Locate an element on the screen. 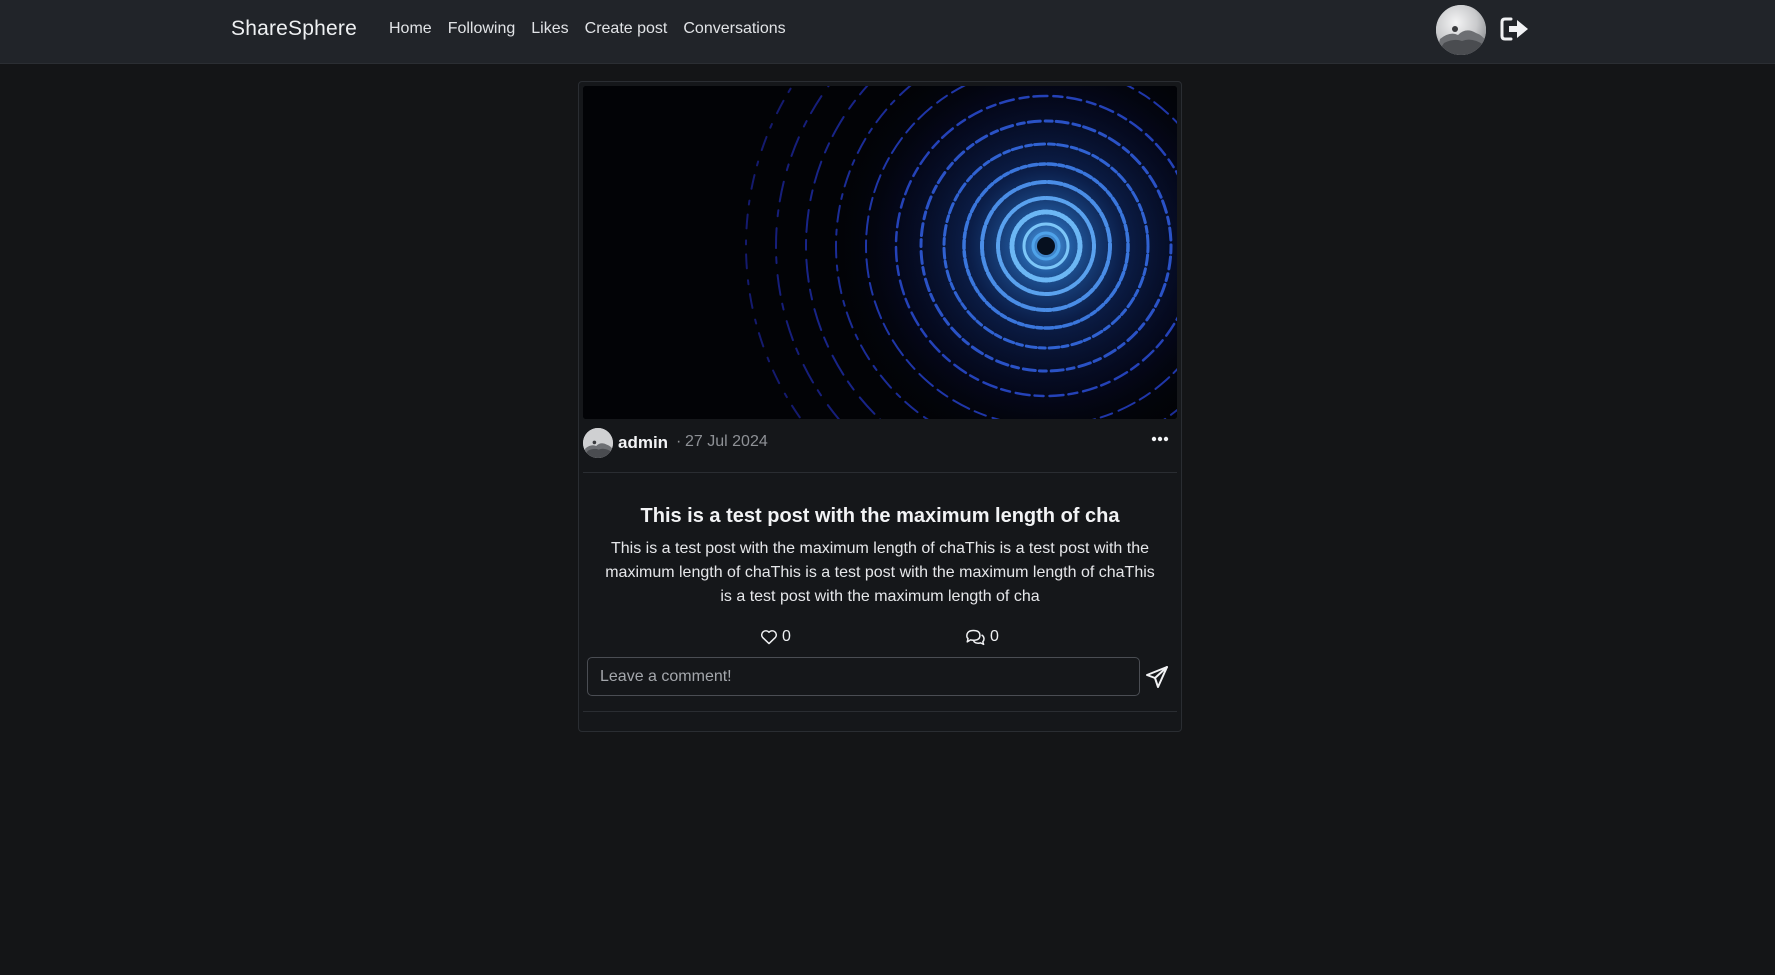  nav-link-create-post: Create post is located at coordinates (626, 29).